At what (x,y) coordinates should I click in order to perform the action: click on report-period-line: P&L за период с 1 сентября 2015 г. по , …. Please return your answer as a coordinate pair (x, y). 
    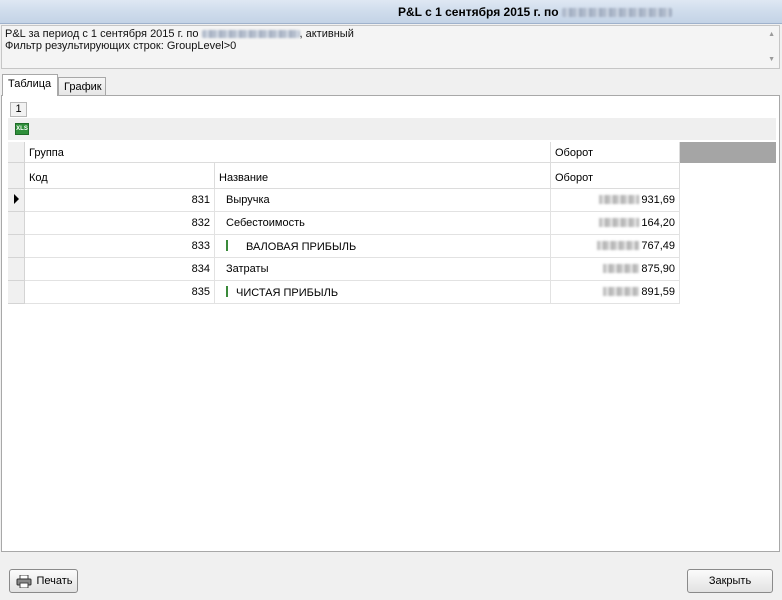
    Looking at the image, I should click on (179, 34).